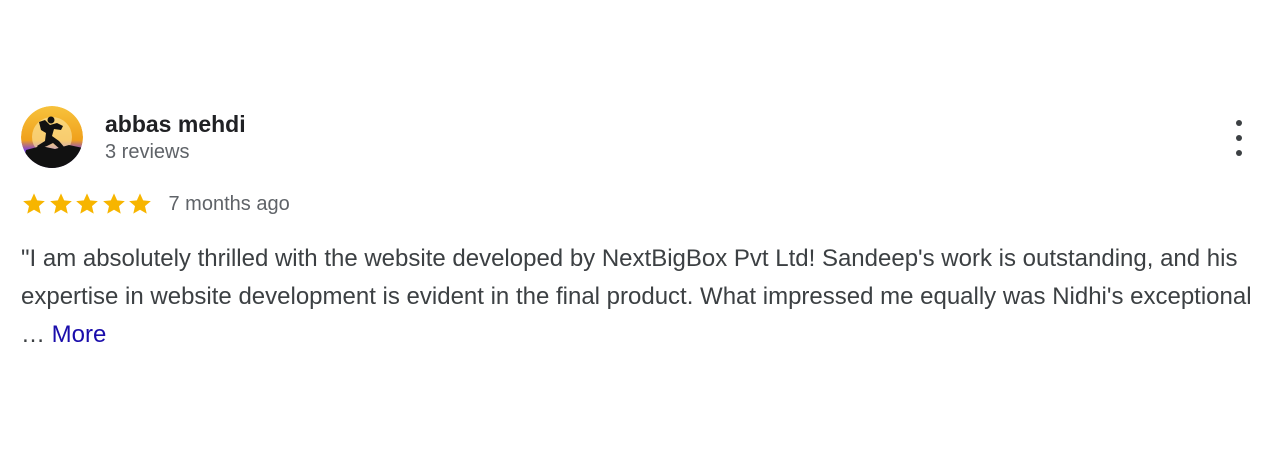 The height and width of the screenshot is (450, 1280). I want to click on review-time: 7 months ago, so click(229, 203).